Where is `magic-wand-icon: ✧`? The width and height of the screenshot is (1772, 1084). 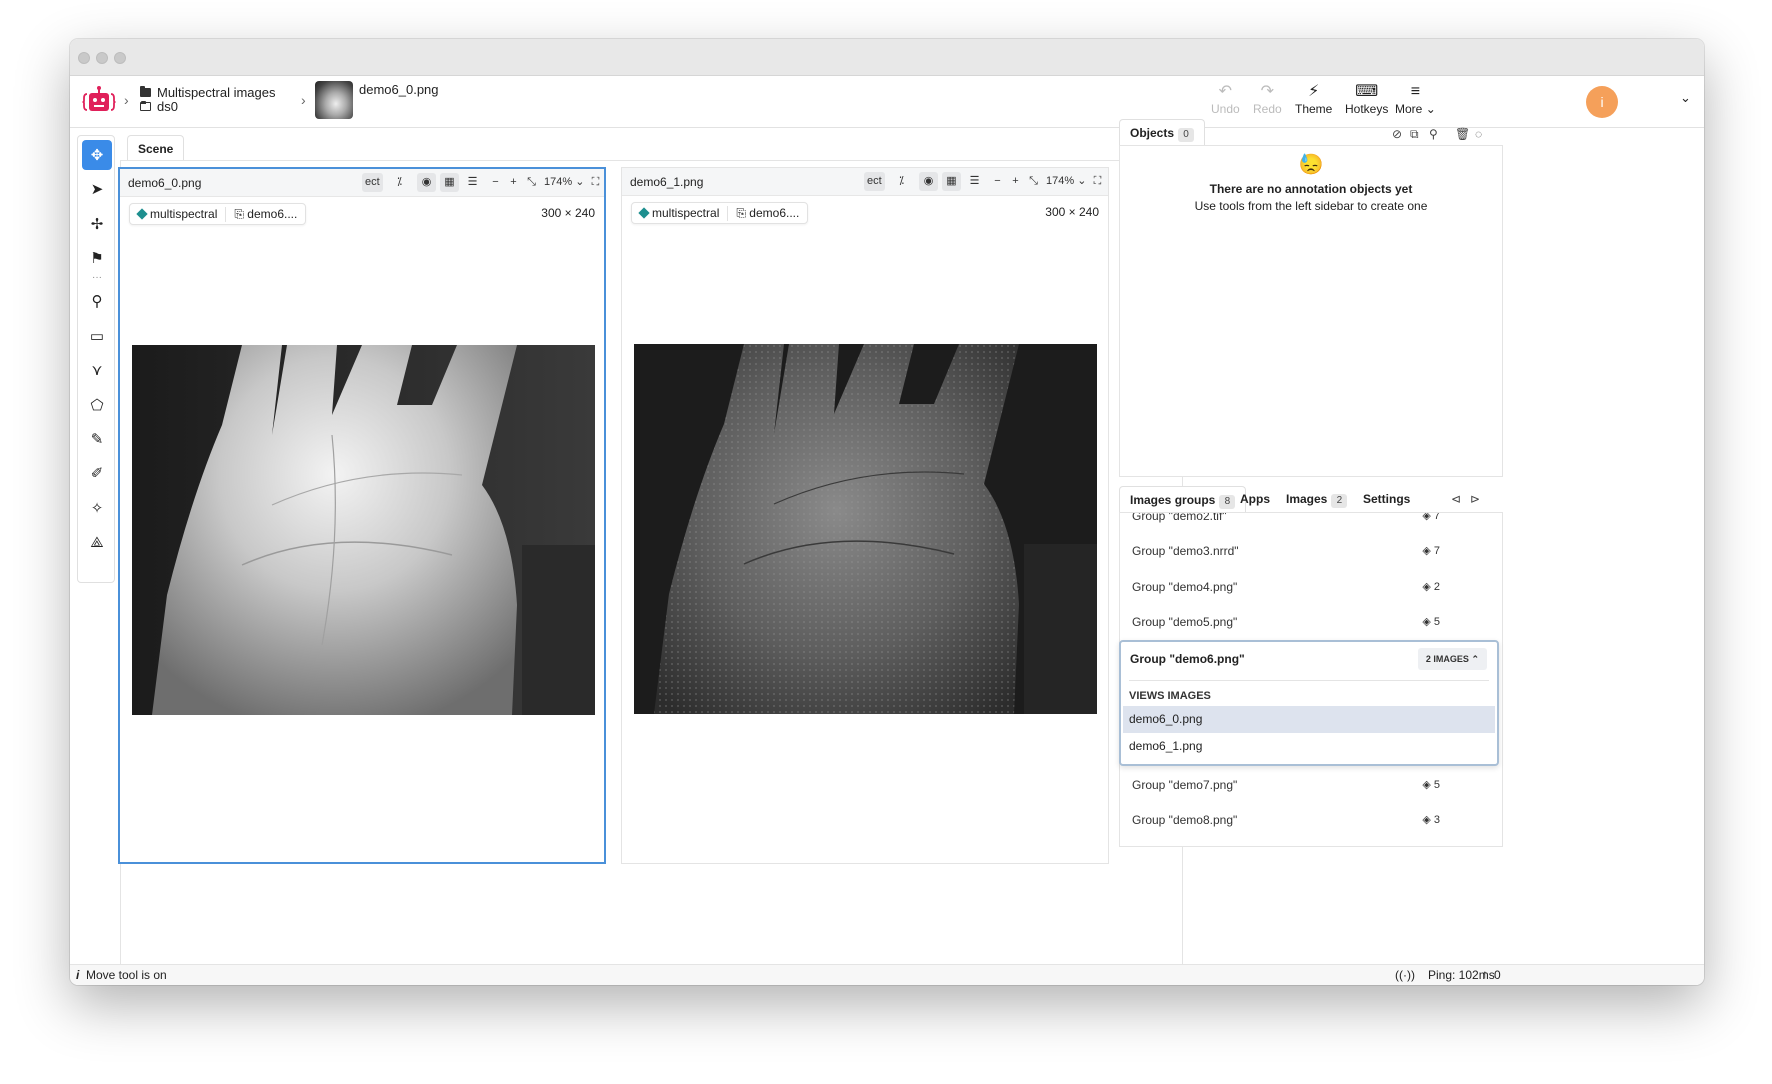 magic-wand-icon: ✧ is located at coordinates (97, 508).